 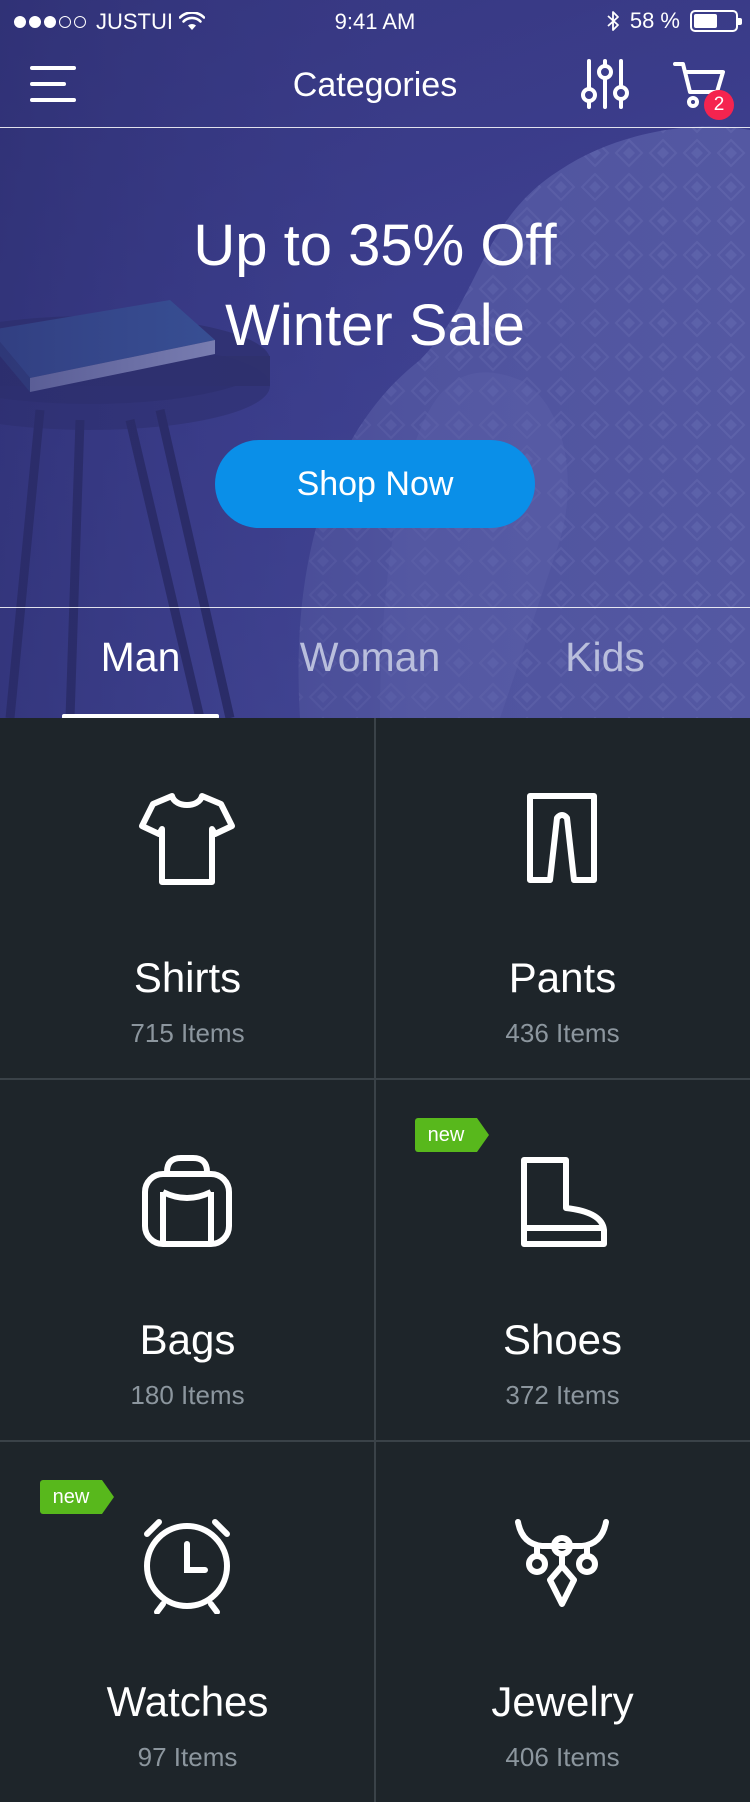 What do you see at coordinates (562, 1339) in the screenshot?
I see `category-name: Shoes` at bounding box center [562, 1339].